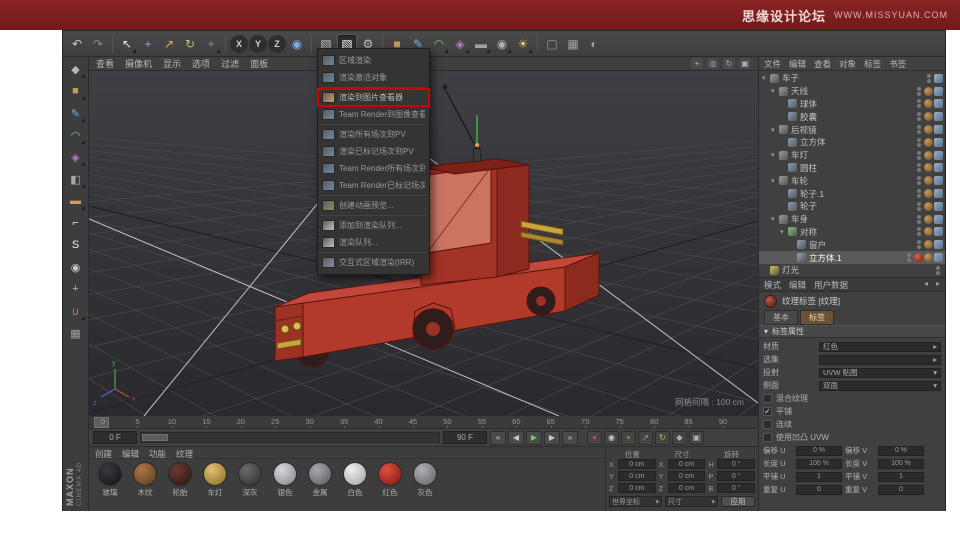  What do you see at coordinates (852, 193) in the screenshot?
I see `object-tree-row: 轮子.1` at bounding box center [852, 193].